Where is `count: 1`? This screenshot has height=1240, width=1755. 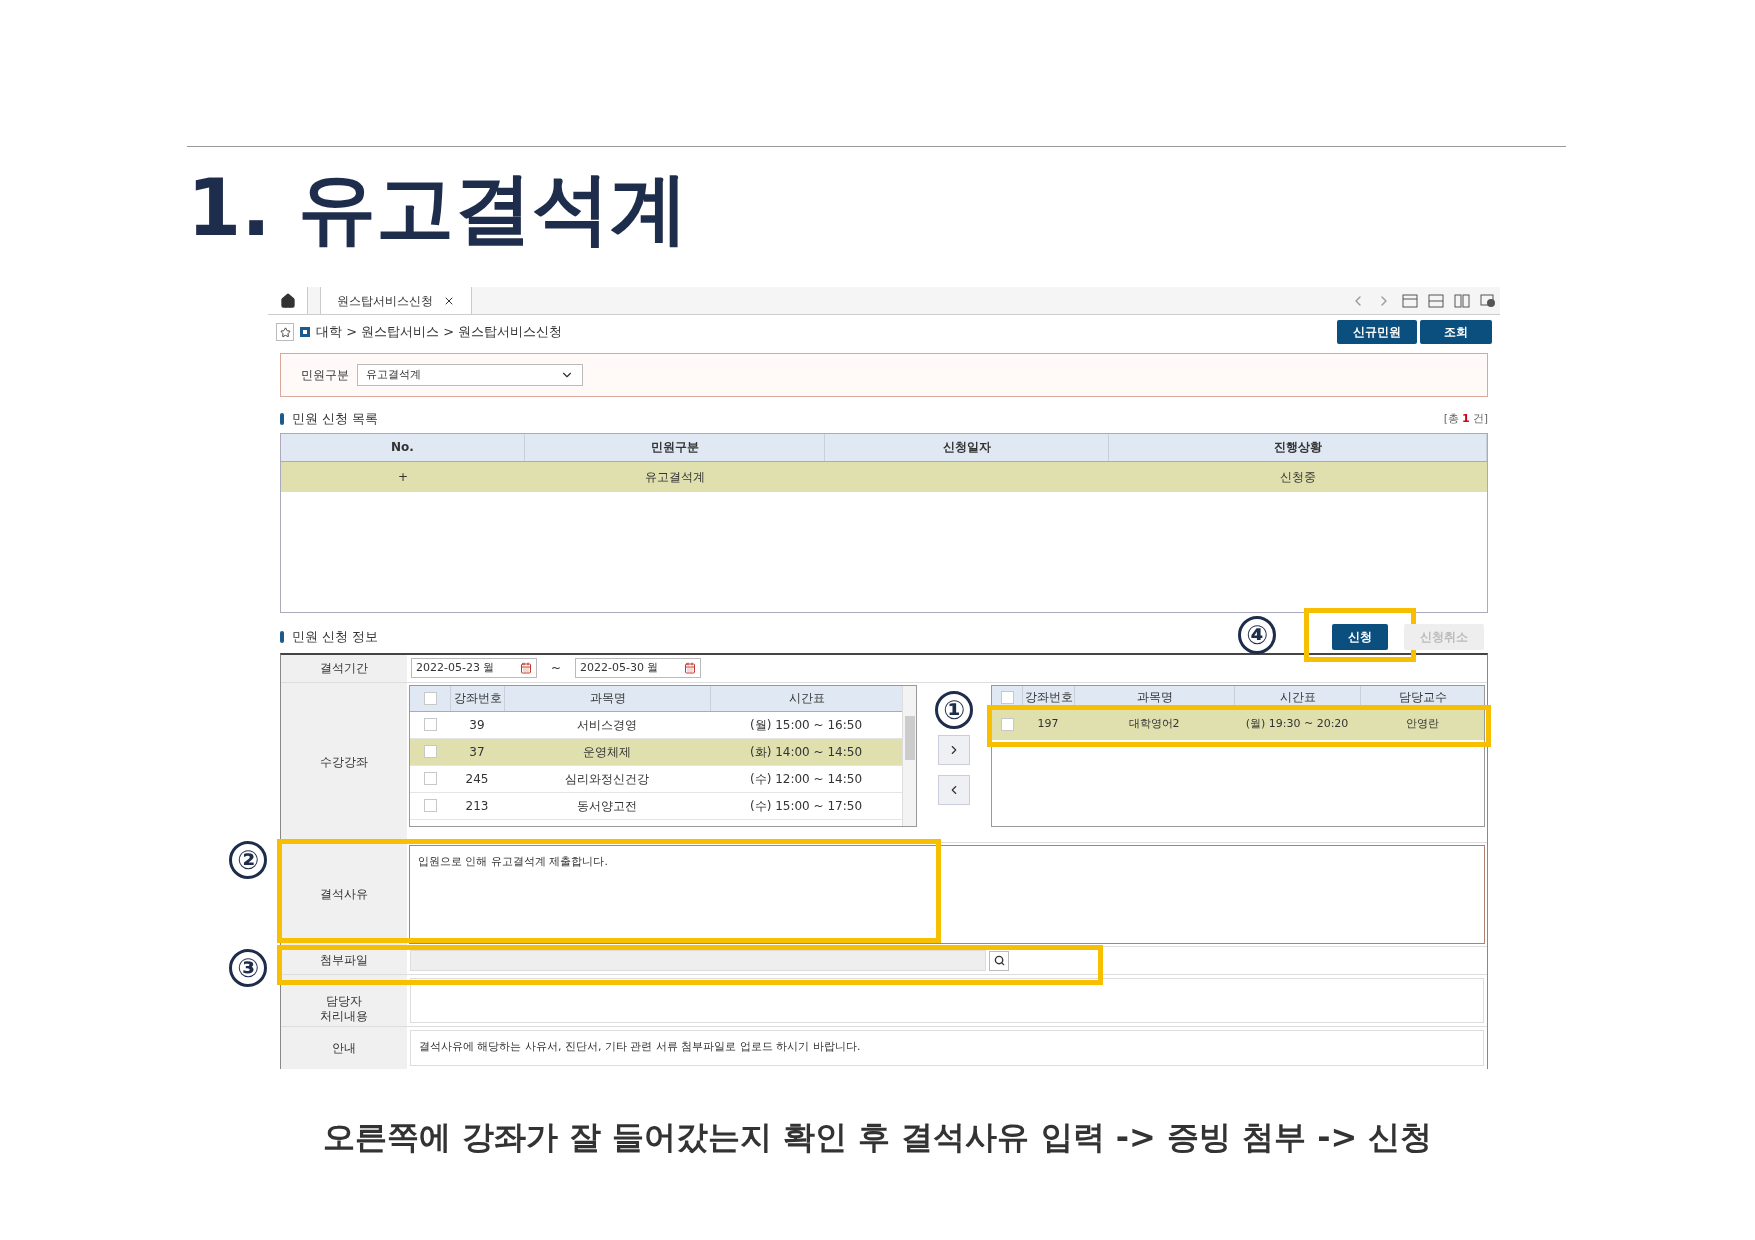
count: 1 is located at coordinates (1466, 418).